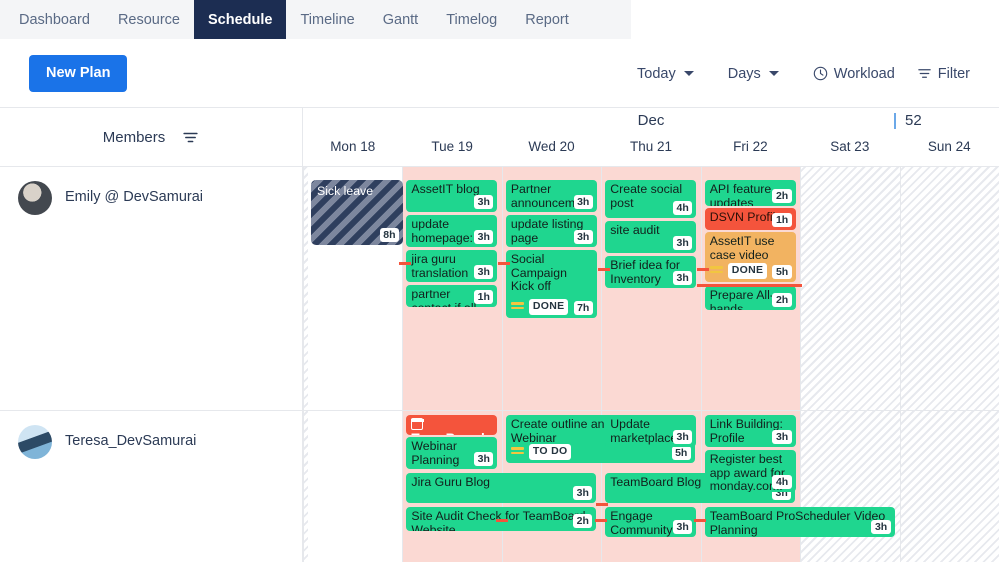  Describe the element at coordinates (651, 237) in the screenshot. I see `task-card: site audit 3h` at that location.